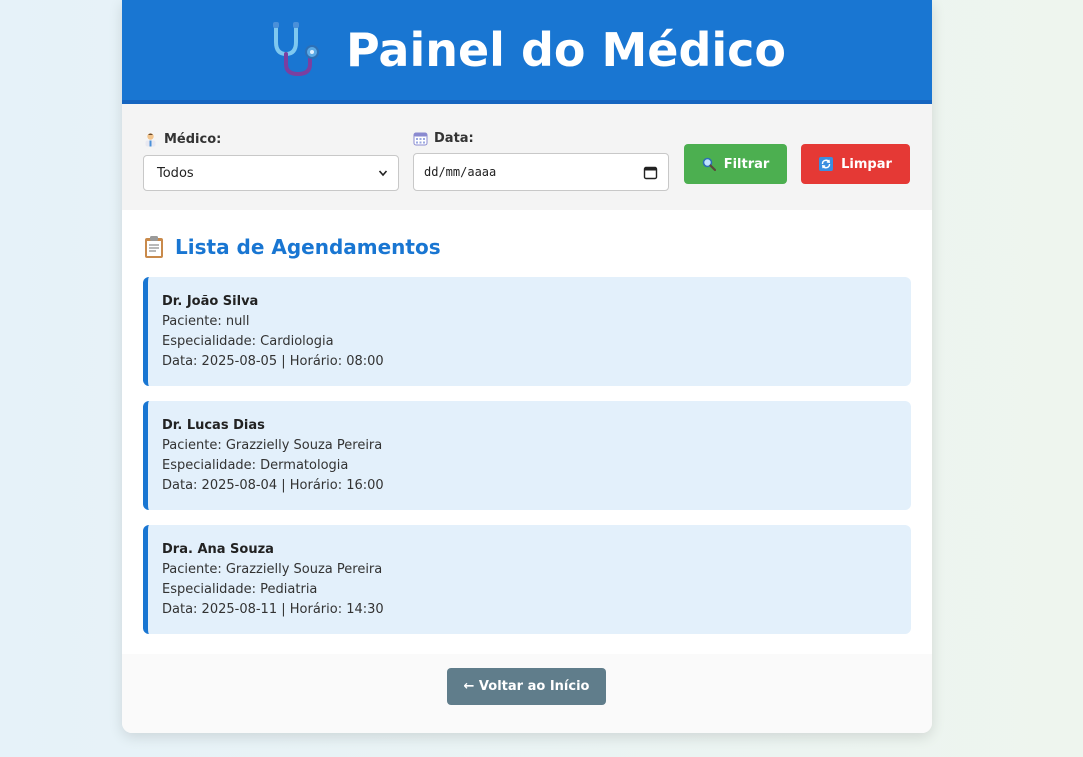 This screenshot has width=1083, height=757. What do you see at coordinates (295, 49) in the screenshot?
I see `stethoscope-icon` at bounding box center [295, 49].